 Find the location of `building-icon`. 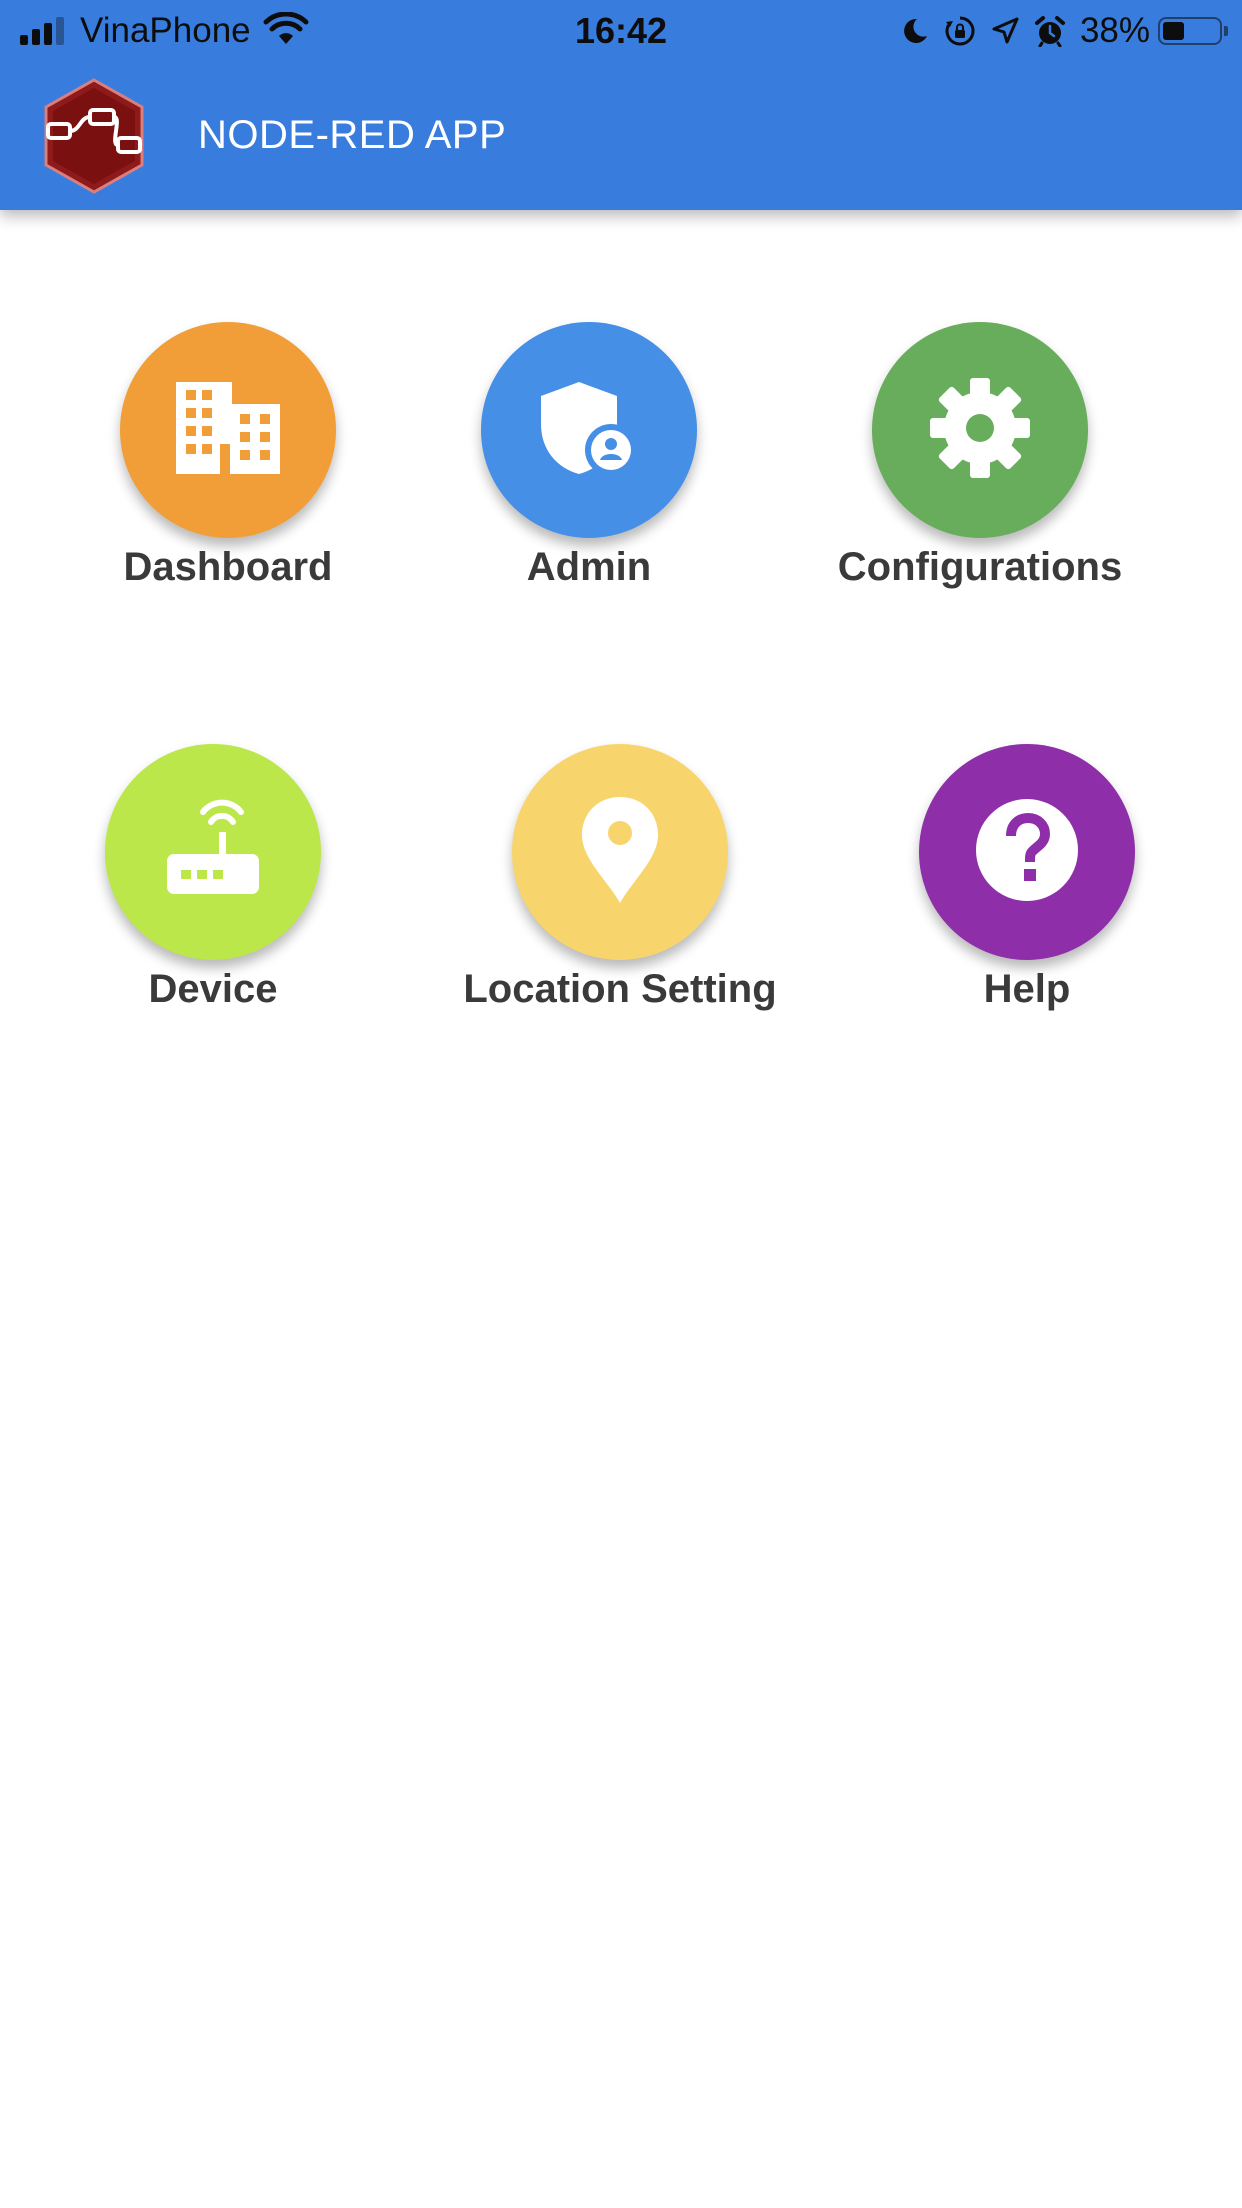

building-icon is located at coordinates (228, 430).